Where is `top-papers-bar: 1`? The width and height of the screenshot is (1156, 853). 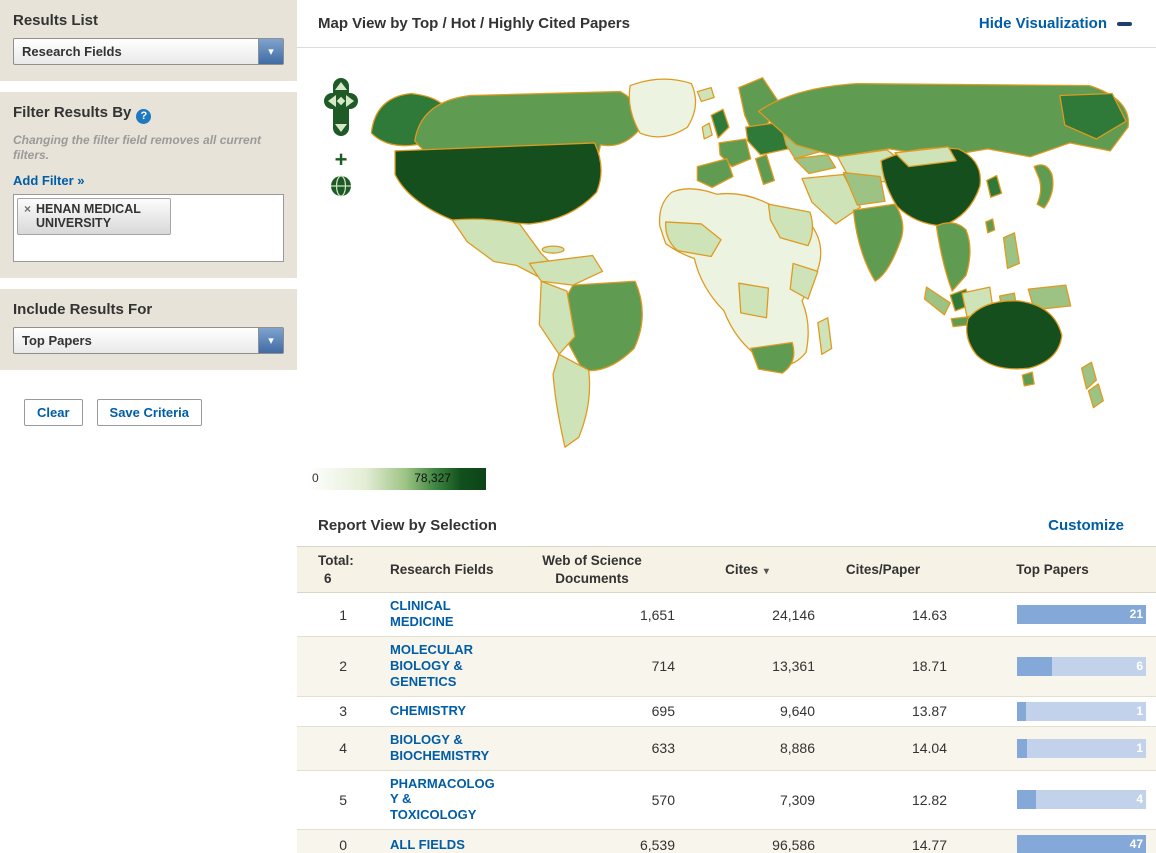
top-papers-bar: 1 is located at coordinates (1081, 711).